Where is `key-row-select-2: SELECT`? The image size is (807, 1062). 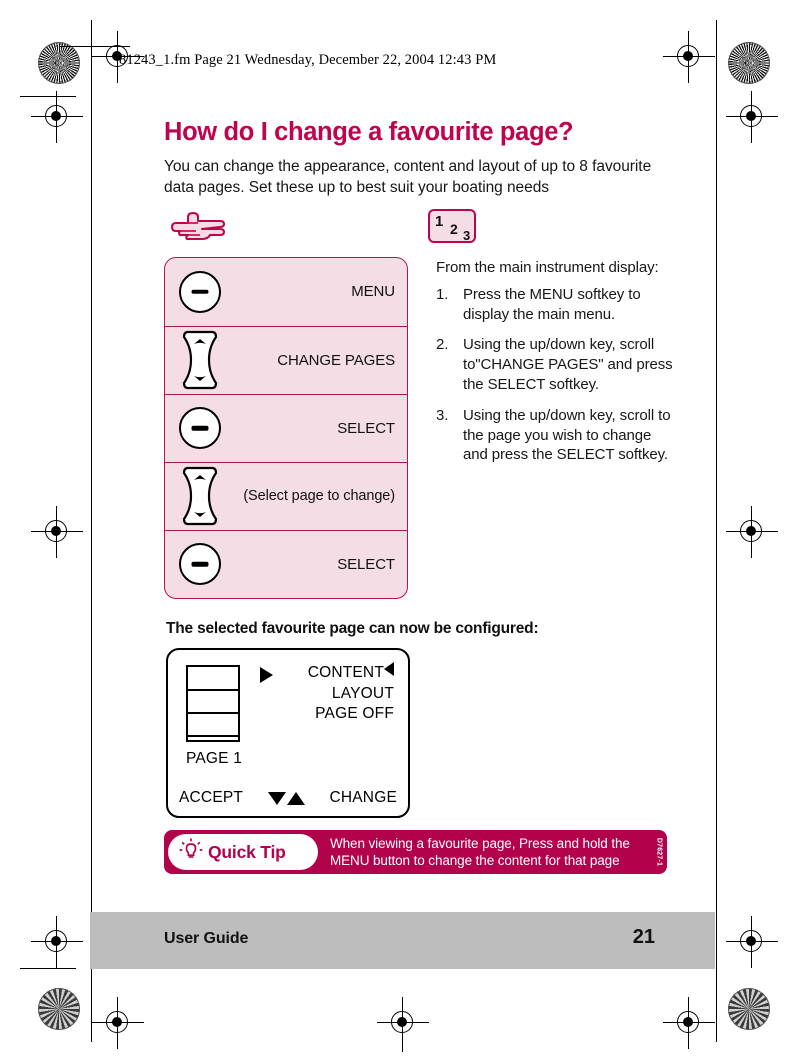
key-row-select-2: SELECT is located at coordinates (286, 563).